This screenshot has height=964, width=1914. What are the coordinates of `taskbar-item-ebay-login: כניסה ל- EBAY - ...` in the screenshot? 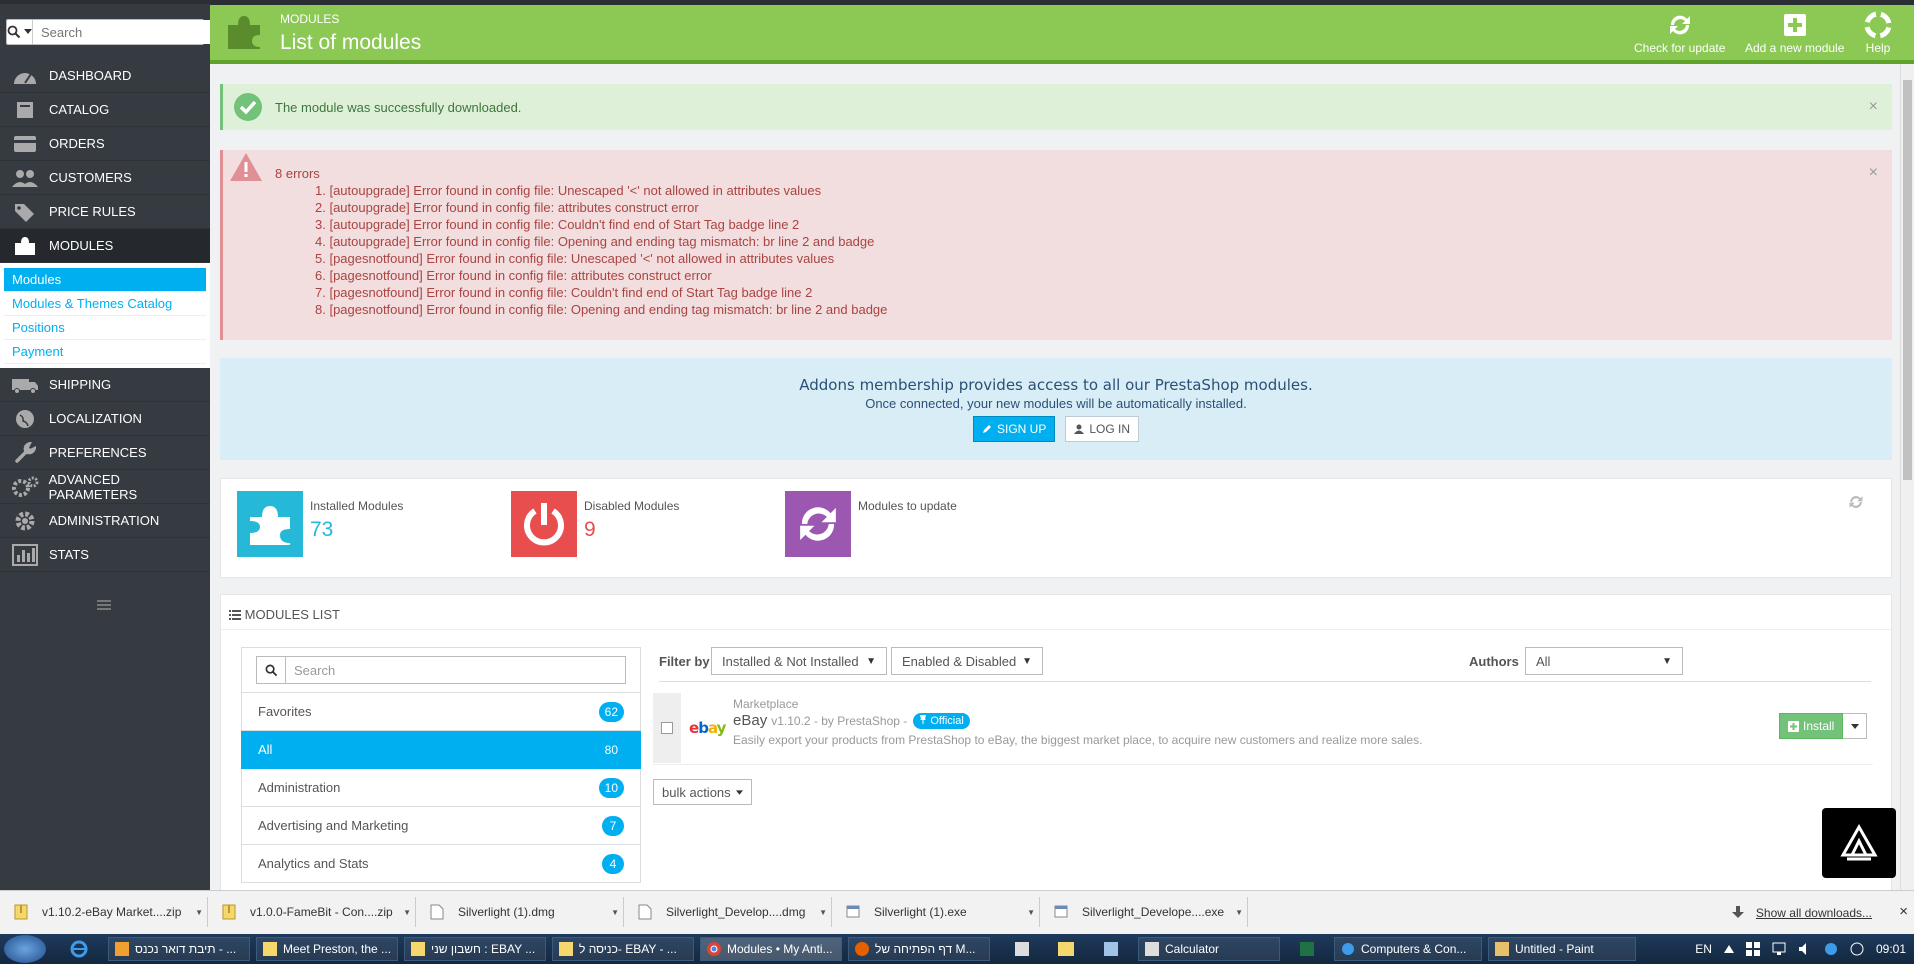 It's located at (623, 949).